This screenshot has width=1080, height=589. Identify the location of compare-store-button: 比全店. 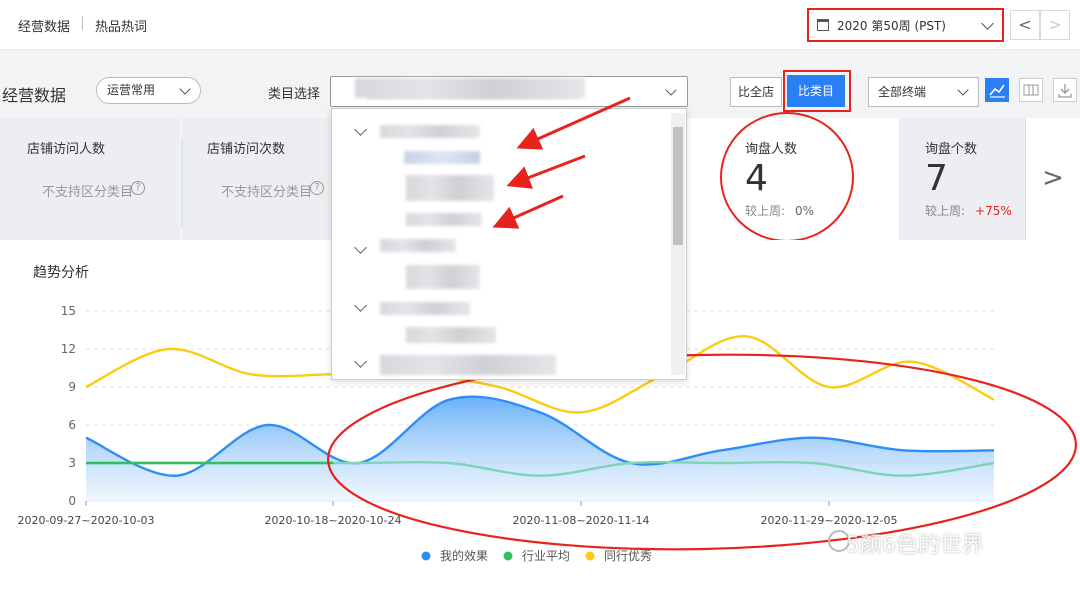
(756, 92).